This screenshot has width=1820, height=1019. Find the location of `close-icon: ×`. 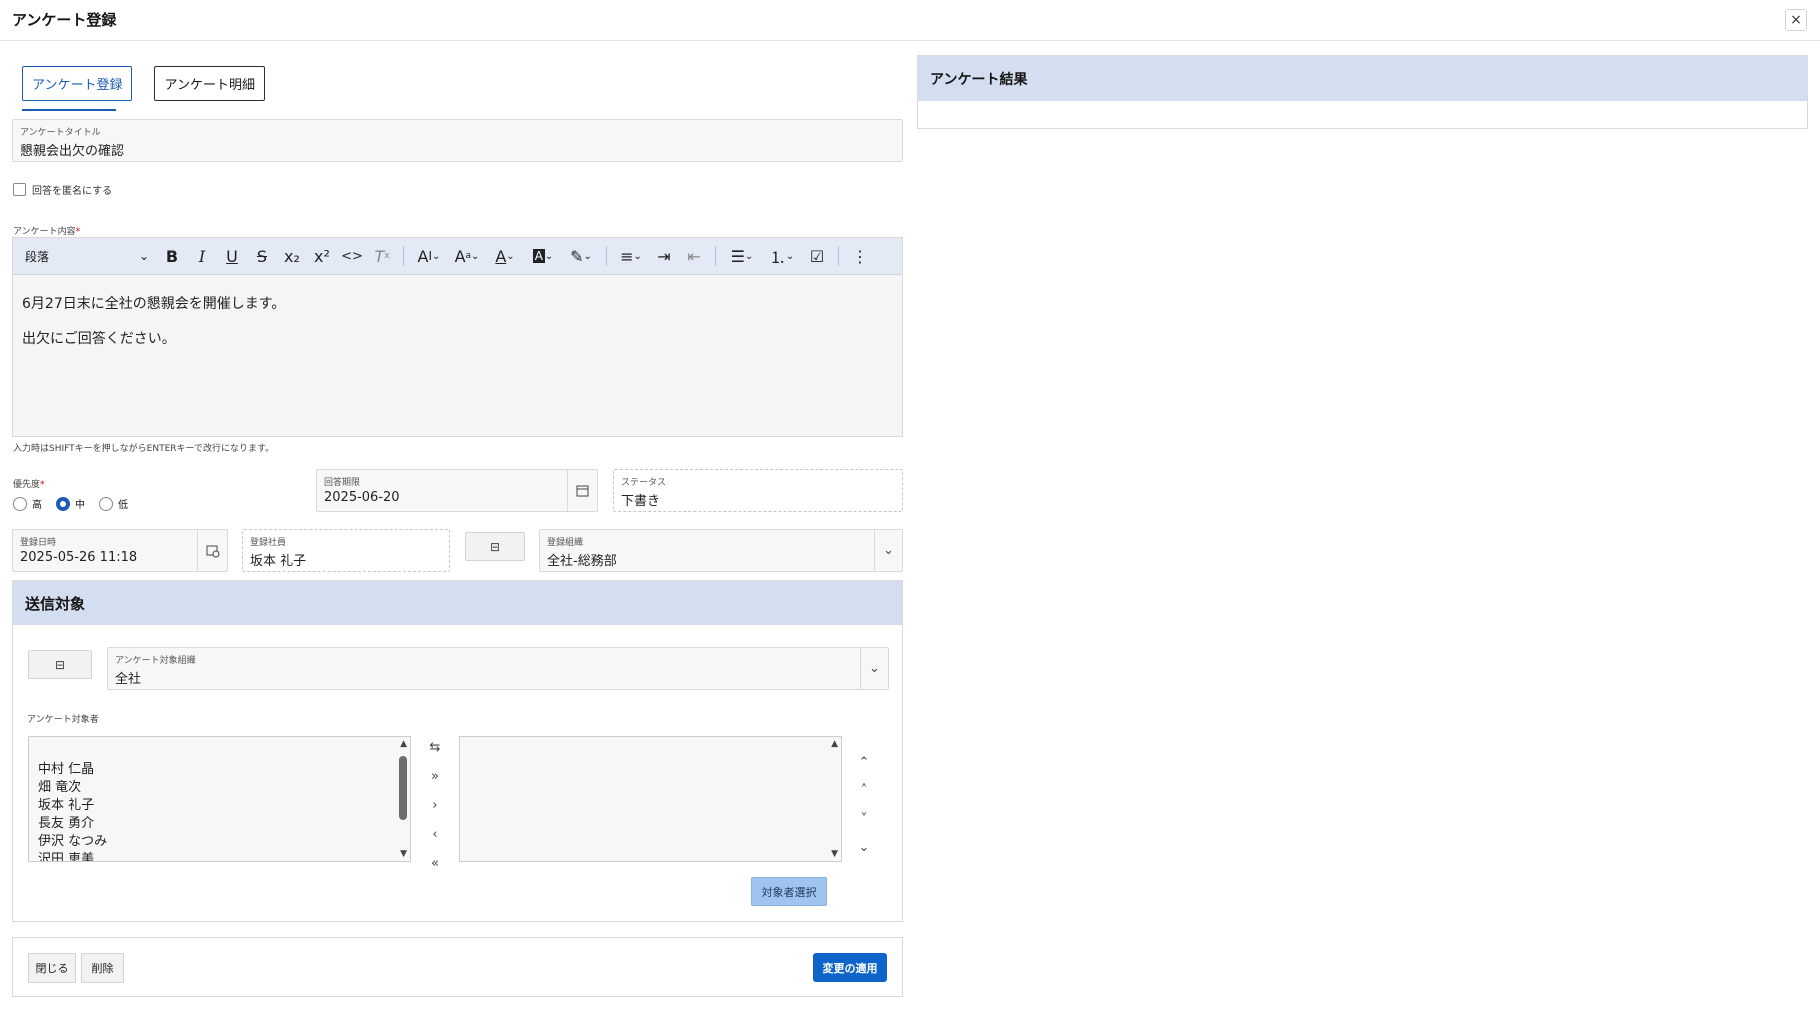

close-icon: × is located at coordinates (1796, 20).